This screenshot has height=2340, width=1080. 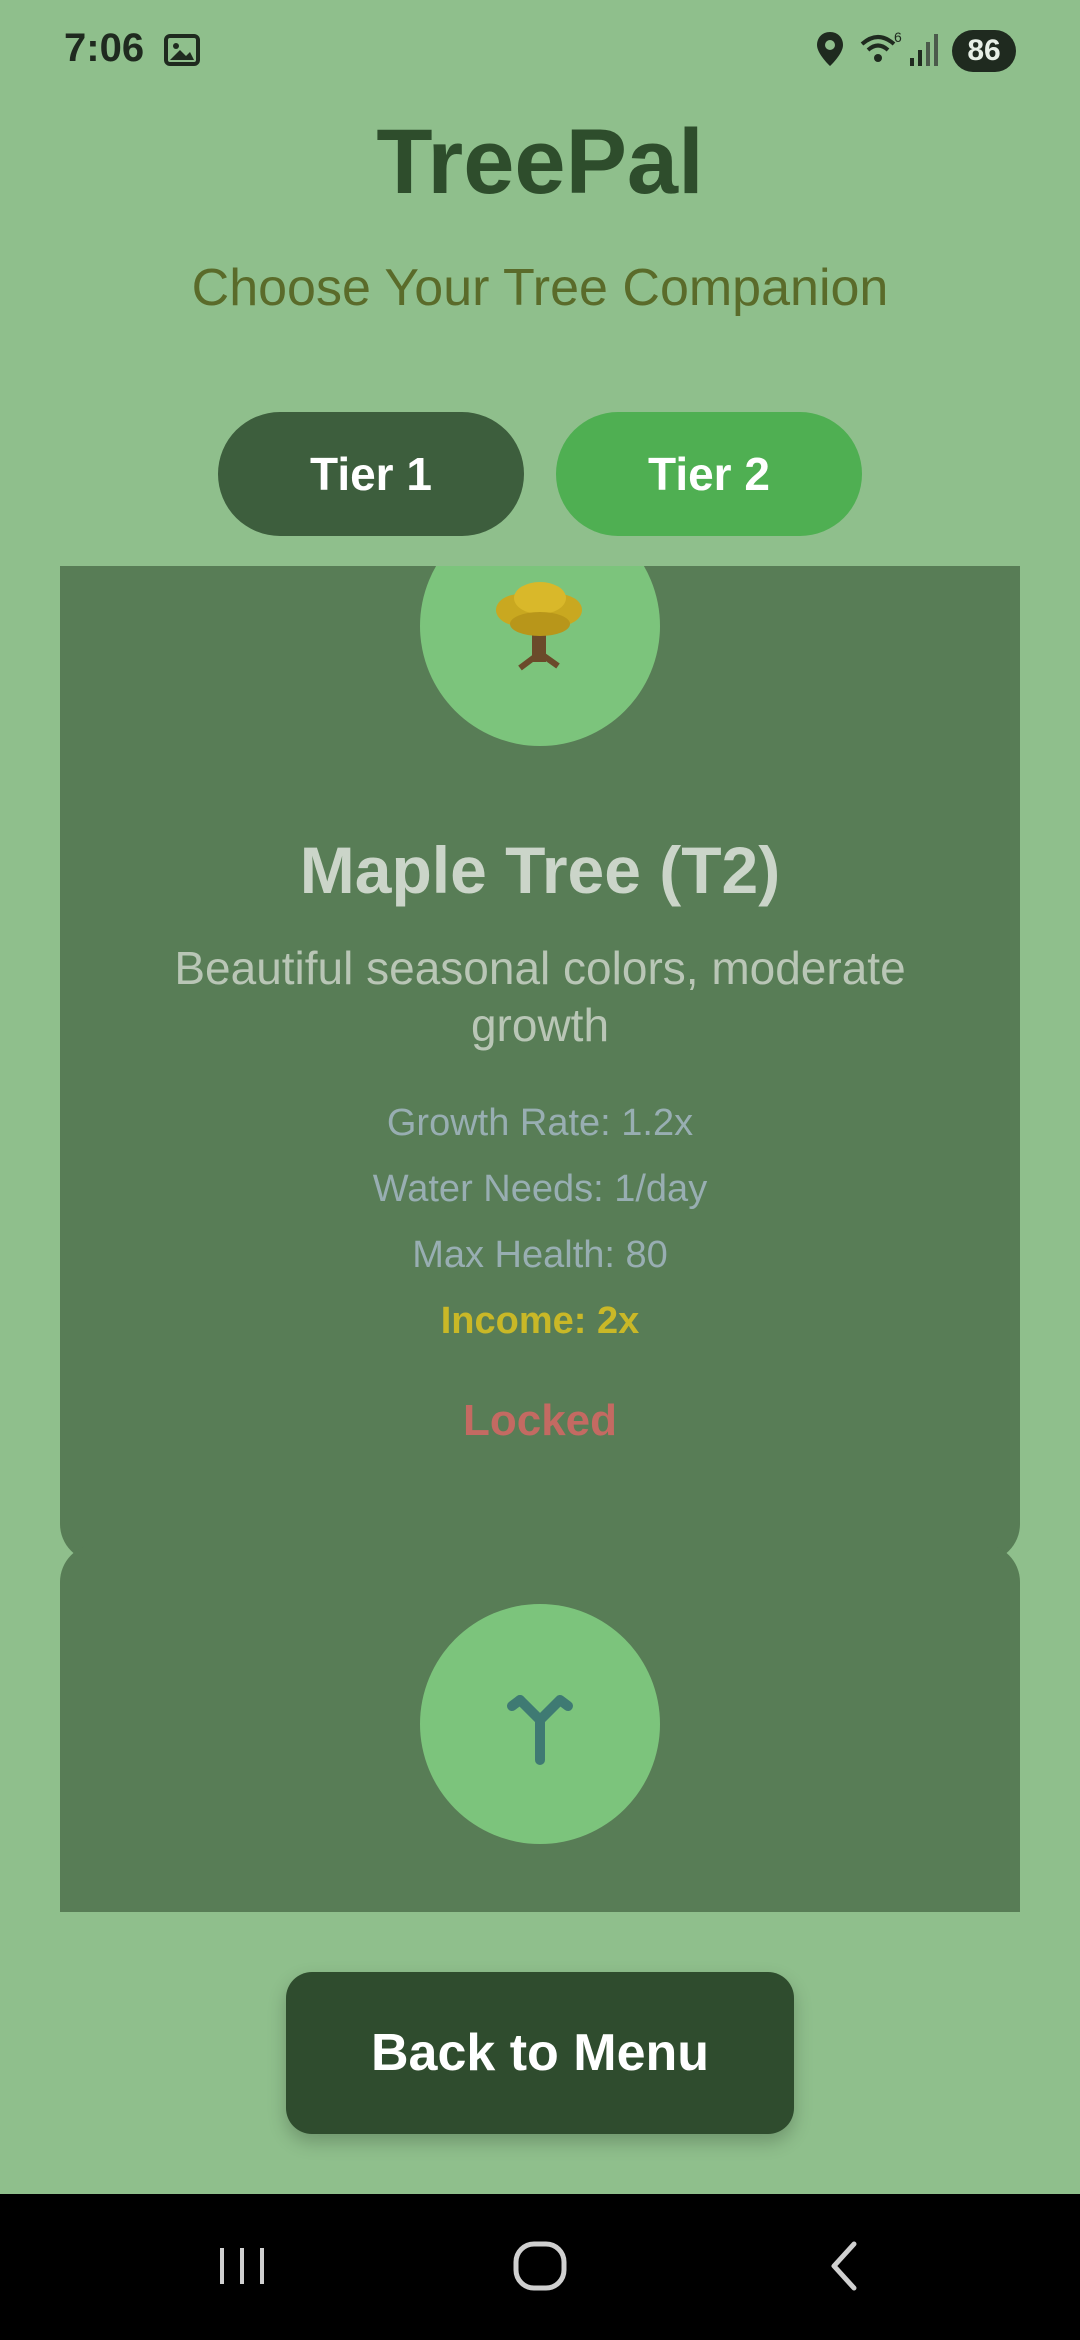 What do you see at coordinates (830, 52) in the screenshot?
I see `location-icon` at bounding box center [830, 52].